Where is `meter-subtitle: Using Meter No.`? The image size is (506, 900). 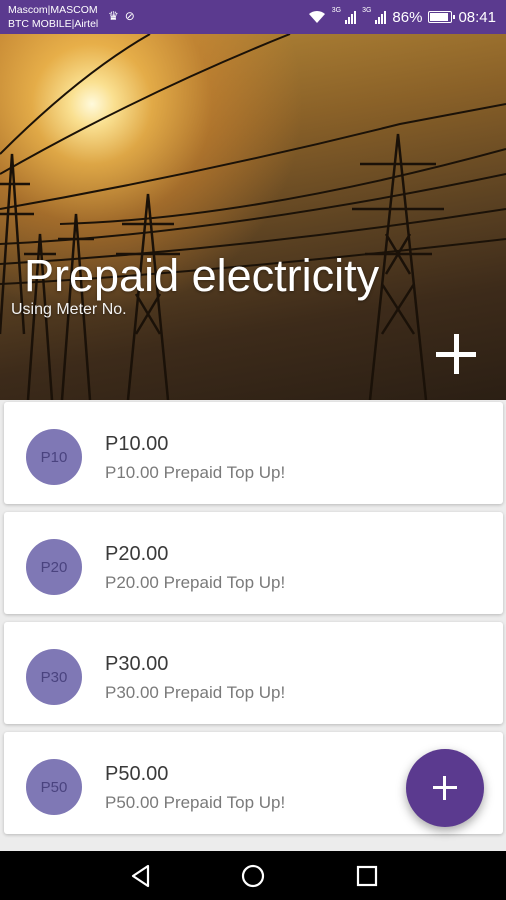 meter-subtitle: Using Meter No. is located at coordinates (69, 309).